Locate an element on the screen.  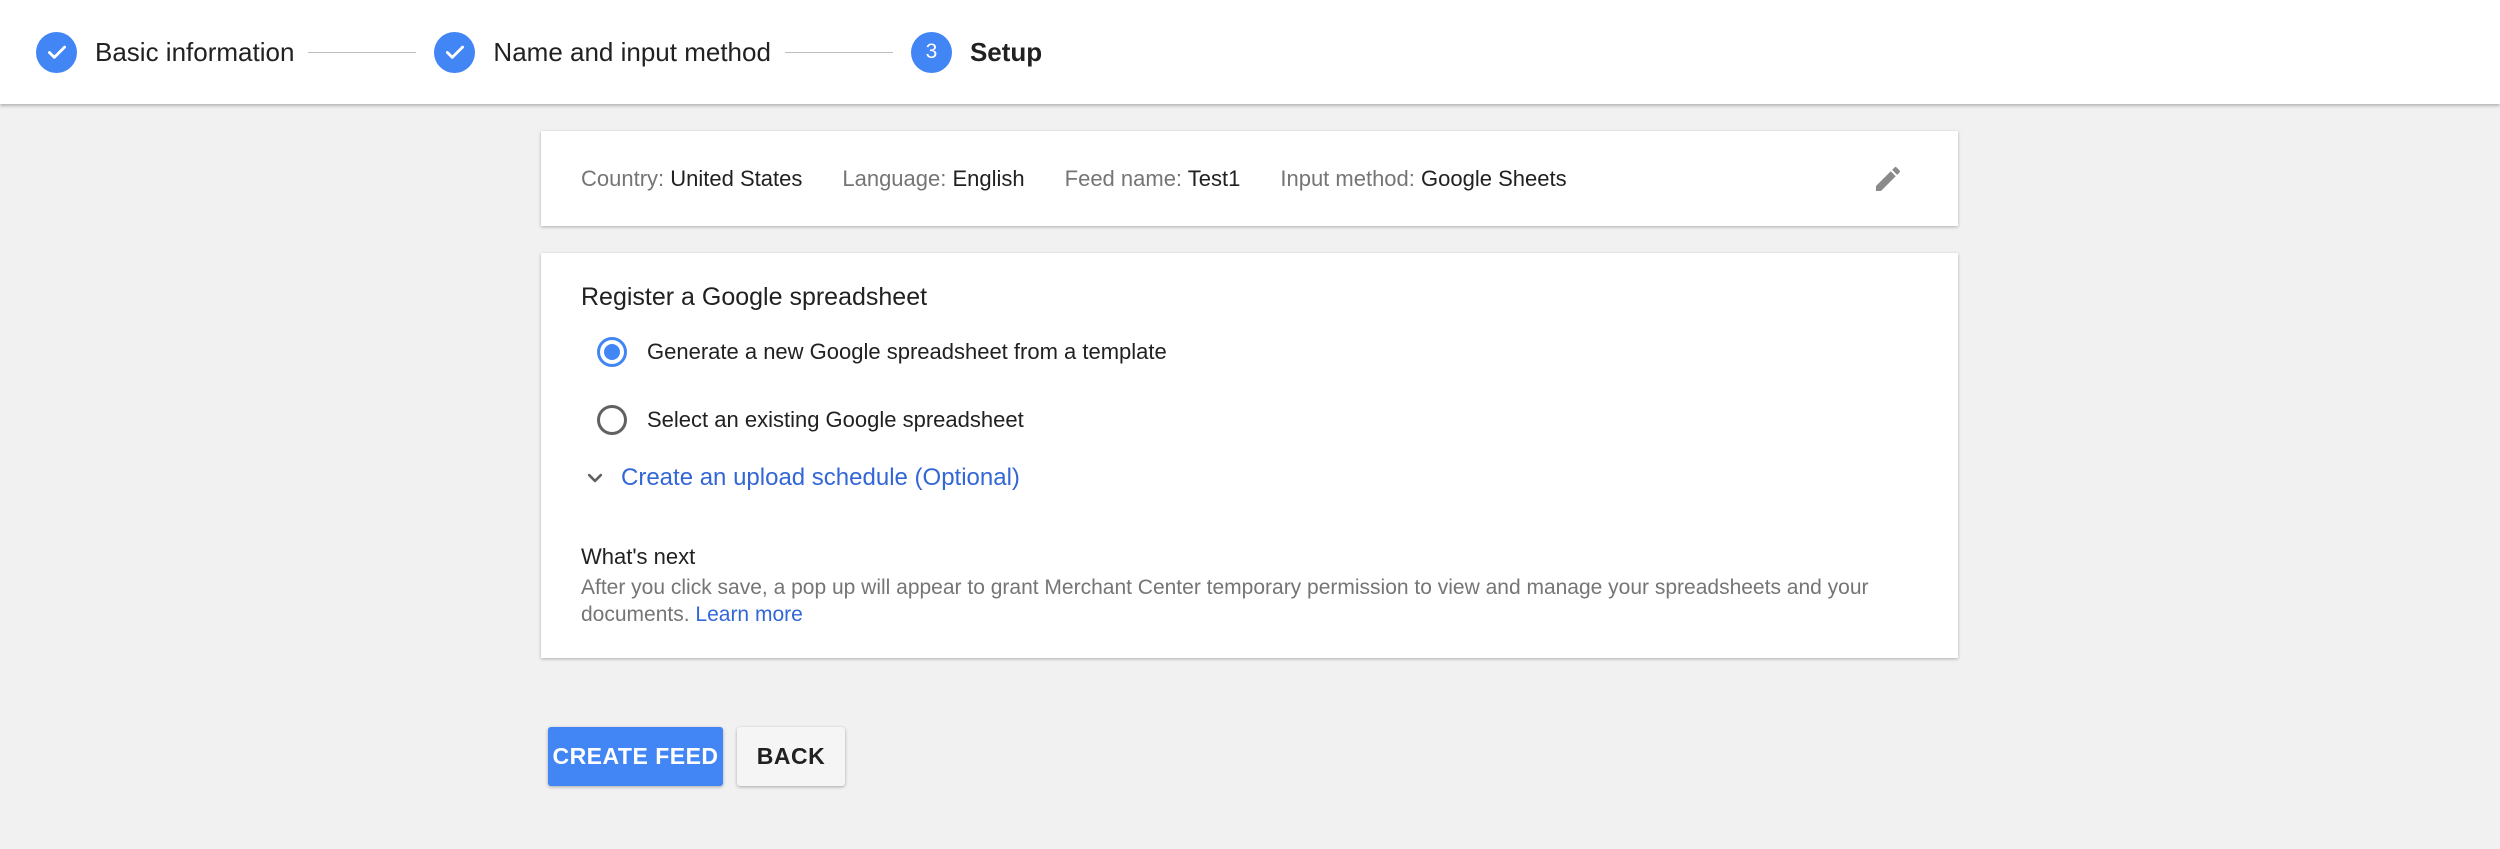
step-setup: 3 Setup is located at coordinates (976, 52).